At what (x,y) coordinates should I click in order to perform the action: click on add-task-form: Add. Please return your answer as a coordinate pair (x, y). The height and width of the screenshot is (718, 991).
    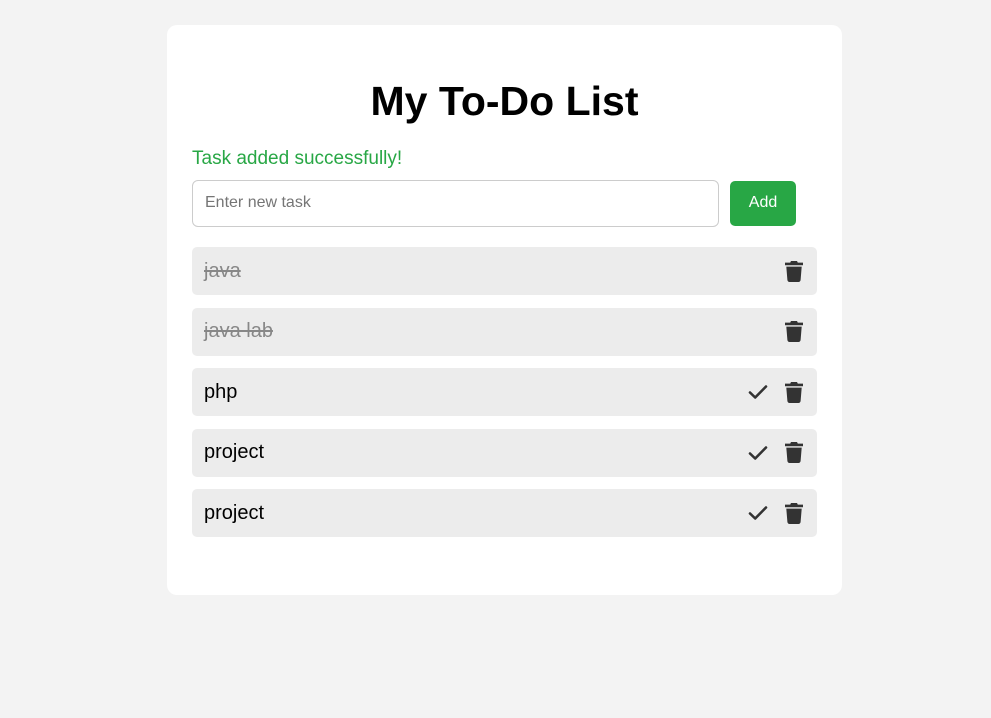
    Looking at the image, I should click on (504, 203).